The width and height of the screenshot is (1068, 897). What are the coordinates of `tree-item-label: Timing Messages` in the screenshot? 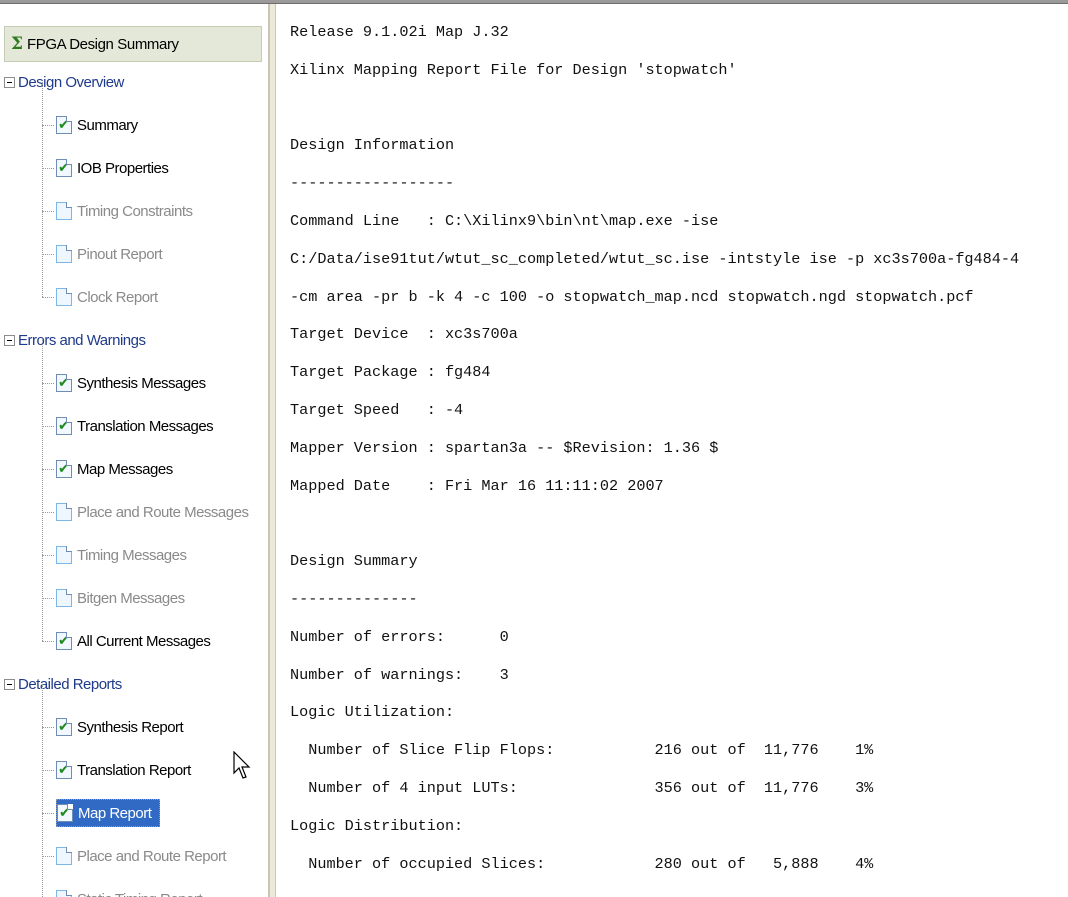 It's located at (132, 555).